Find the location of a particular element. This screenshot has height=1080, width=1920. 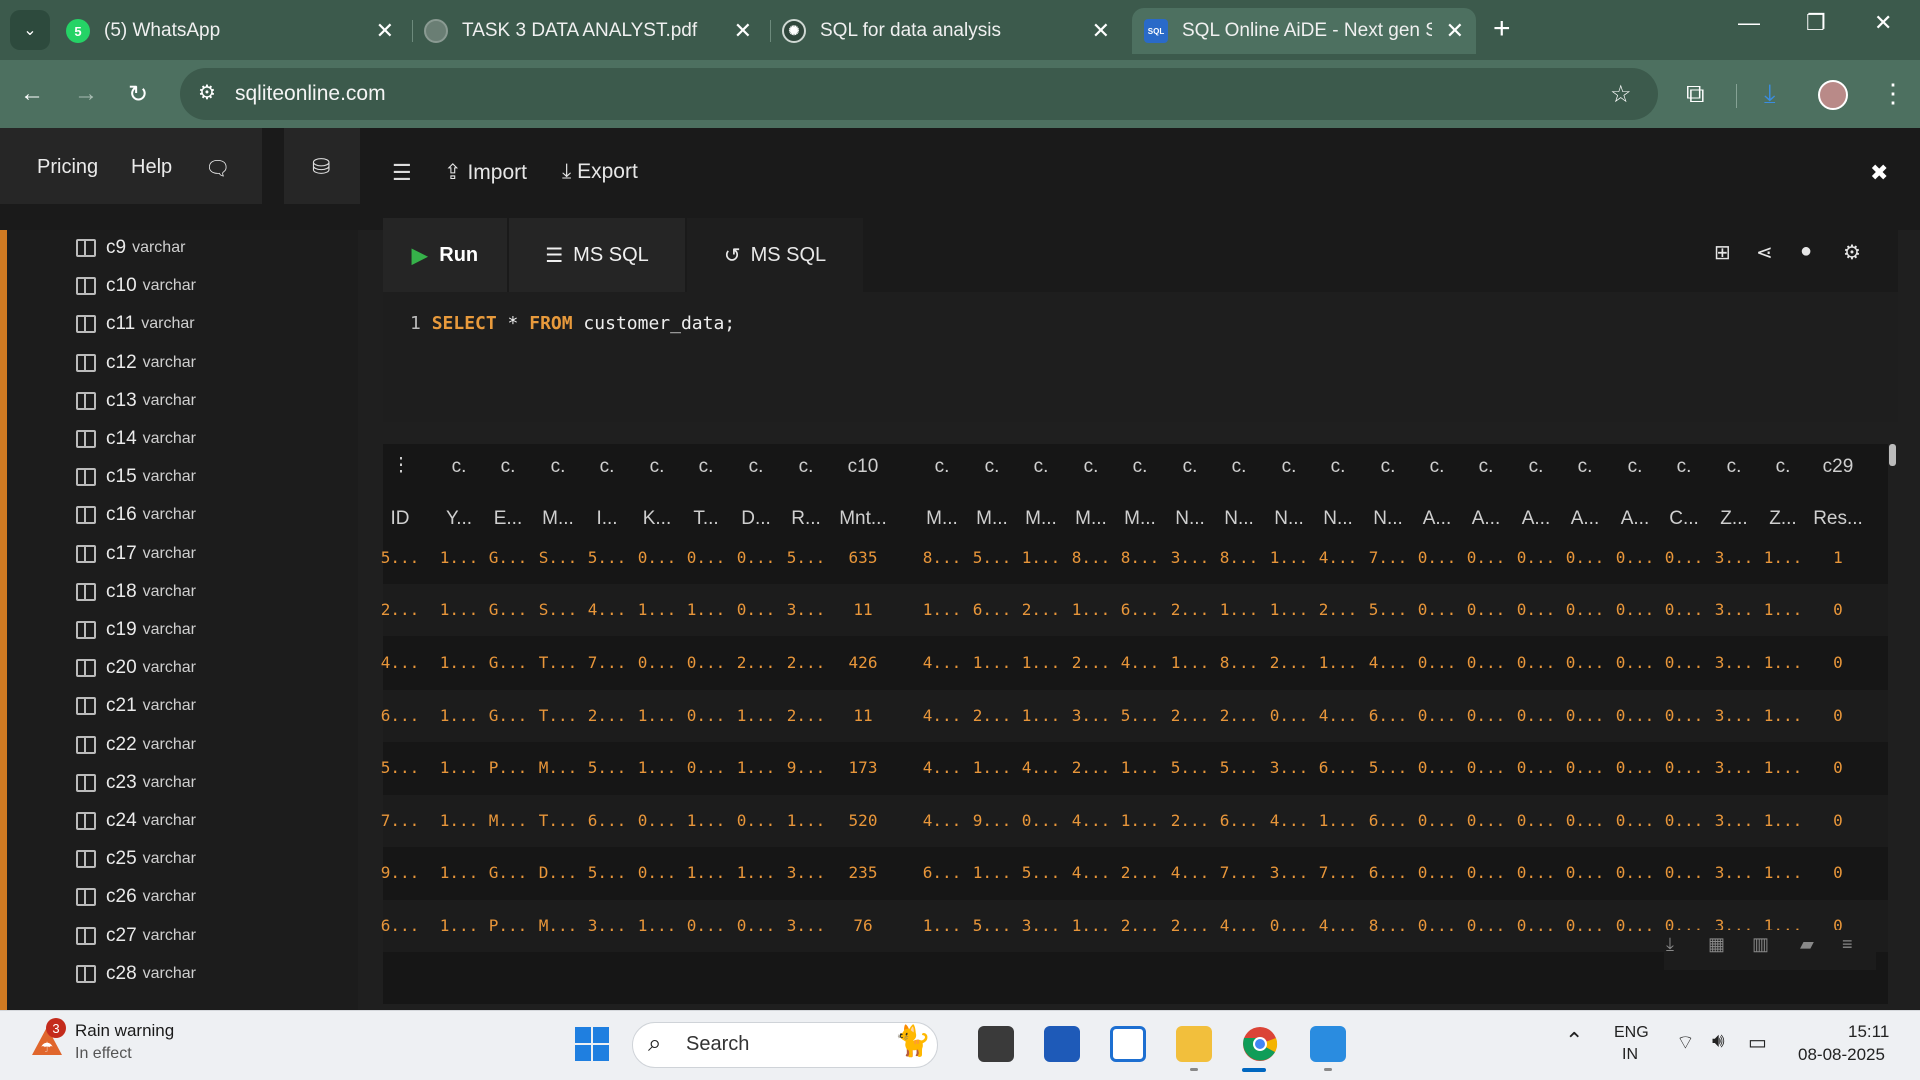

tab-task3-pdf: TASK 3 DATA ANALYST.pdf ✕ is located at coordinates (594, 31).